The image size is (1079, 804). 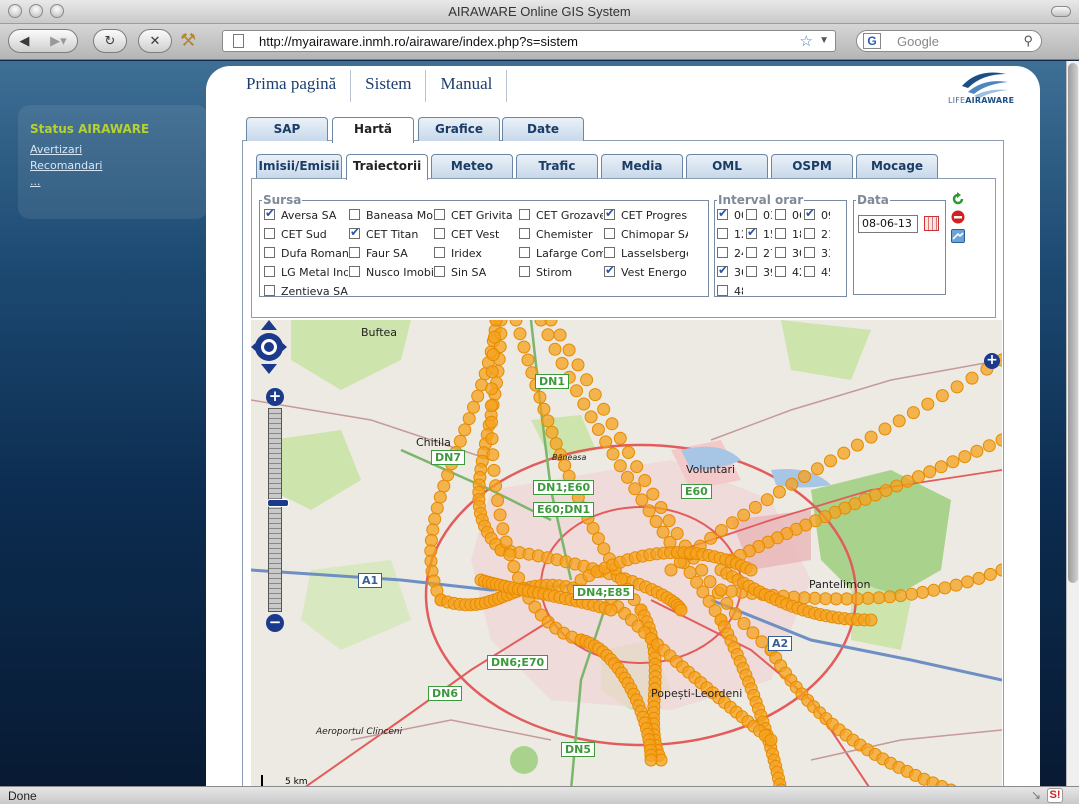 What do you see at coordinates (476, 215) in the screenshot?
I see `source-checkbox-item: CET Grivita` at bounding box center [476, 215].